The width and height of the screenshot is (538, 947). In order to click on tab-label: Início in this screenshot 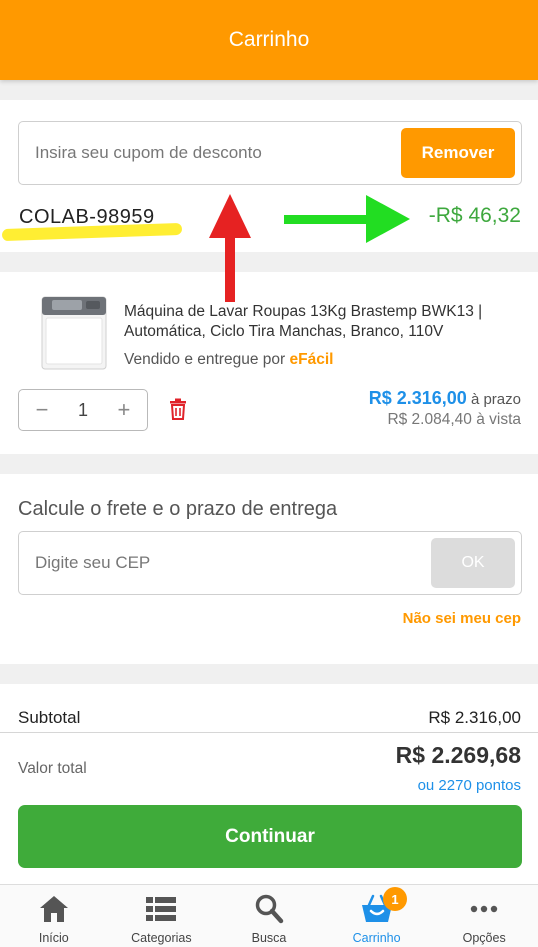, I will do `click(53, 938)`.